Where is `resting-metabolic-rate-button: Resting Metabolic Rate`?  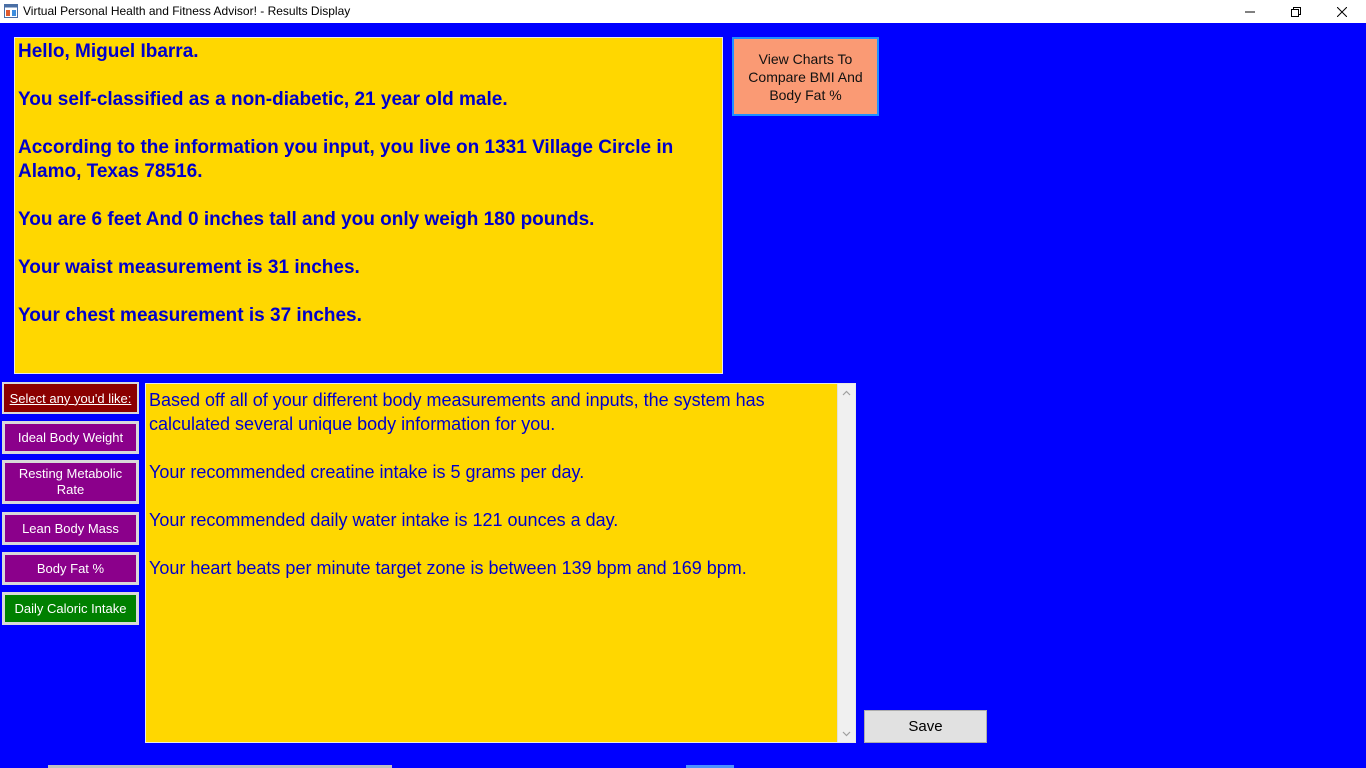
resting-metabolic-rate-button: Resting Metabolic Rate is located at coordinates (70, 482).